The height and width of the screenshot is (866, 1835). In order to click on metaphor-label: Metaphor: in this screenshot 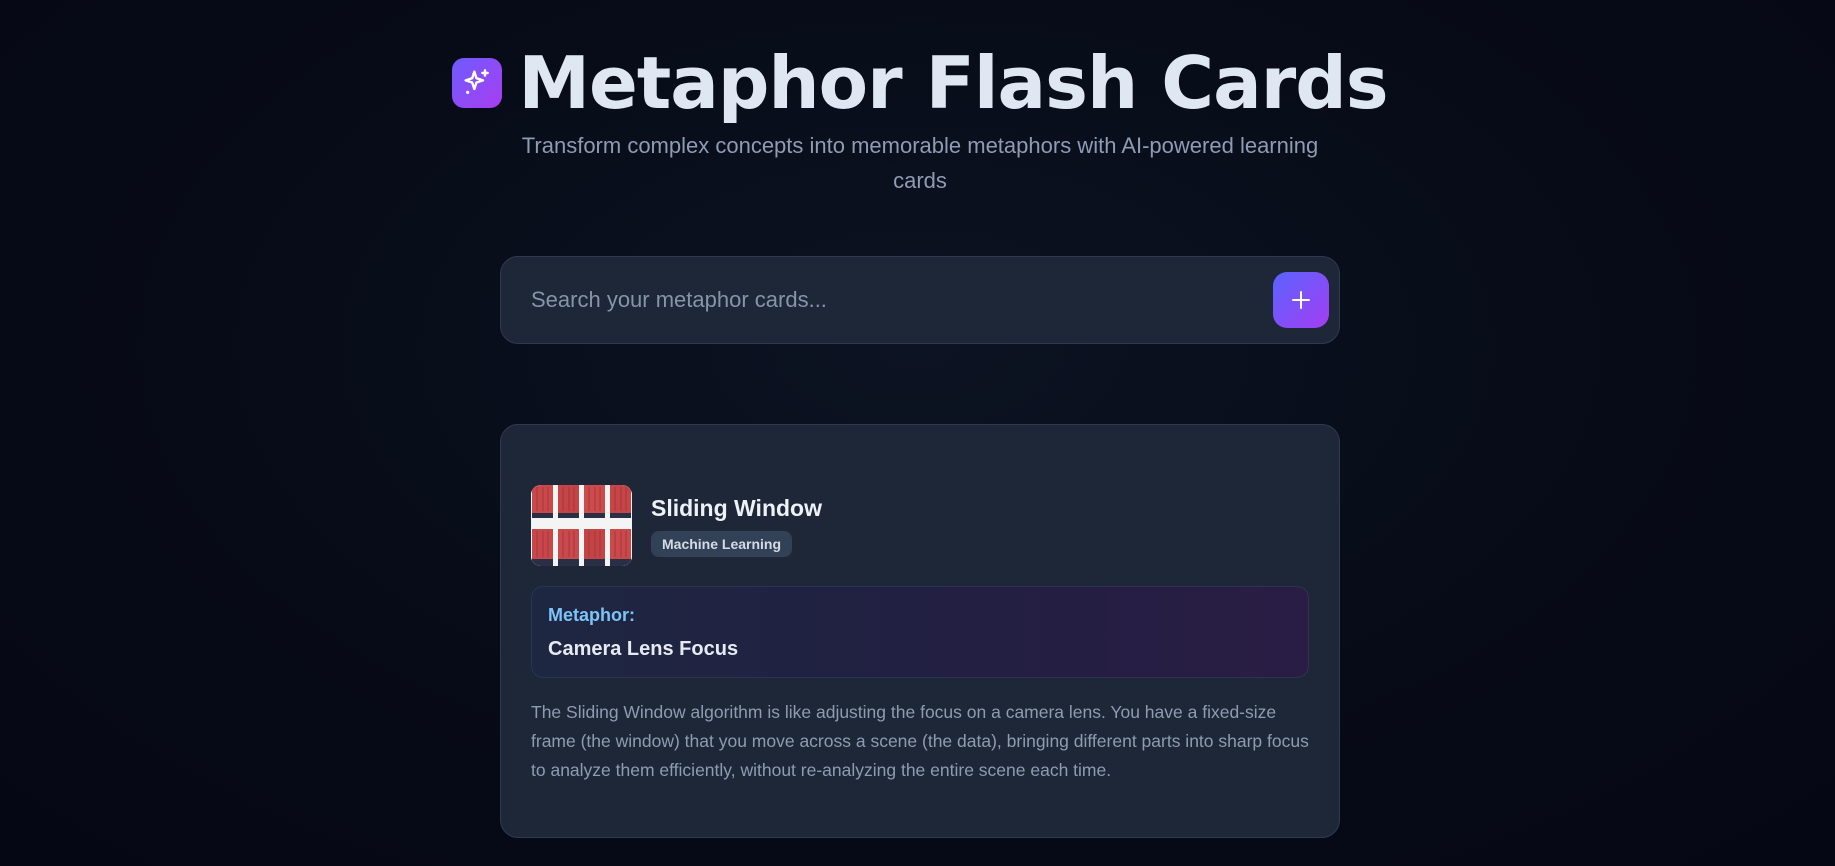, I will do `click(591, 615)`.